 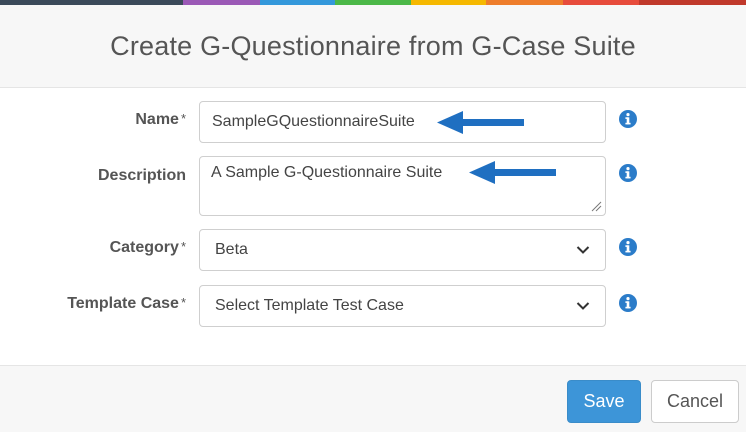 What do you see at coordinates (604, 401) in the screenshot?
I see `save-button: Save` at bounding box center [604, 401].